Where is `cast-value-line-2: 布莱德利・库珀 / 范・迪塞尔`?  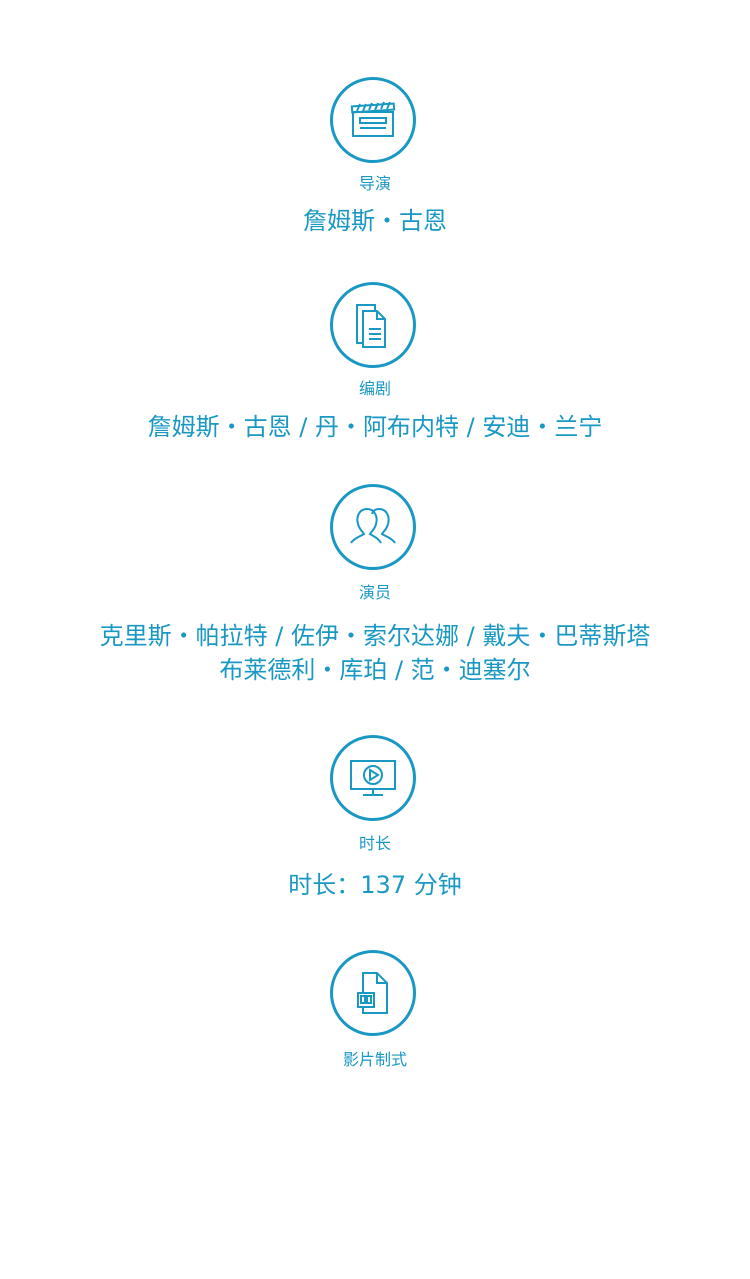
cast-value-line-2: 布莱德利・库珀 / 范・迪塞尔 is located at coordinates (375, 670).